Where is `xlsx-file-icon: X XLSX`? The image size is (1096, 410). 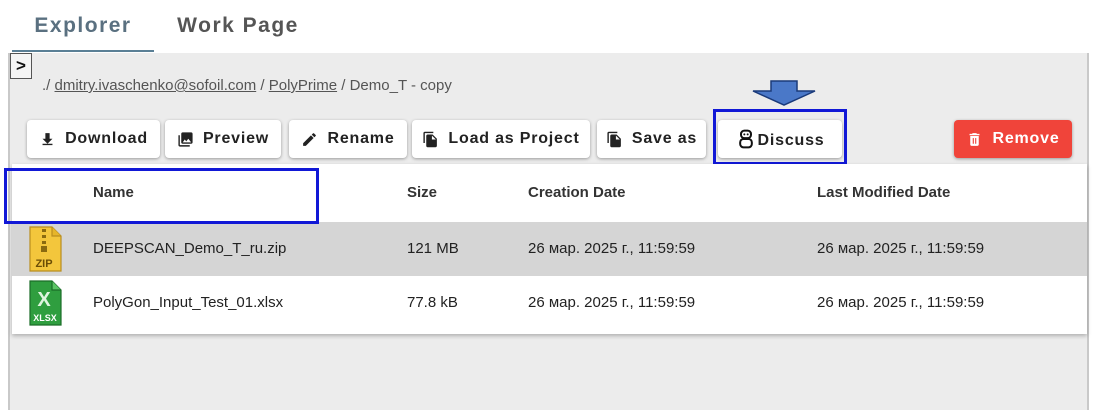
xlsx-file-icon: X XLSX is located at coordinates (45, 303).